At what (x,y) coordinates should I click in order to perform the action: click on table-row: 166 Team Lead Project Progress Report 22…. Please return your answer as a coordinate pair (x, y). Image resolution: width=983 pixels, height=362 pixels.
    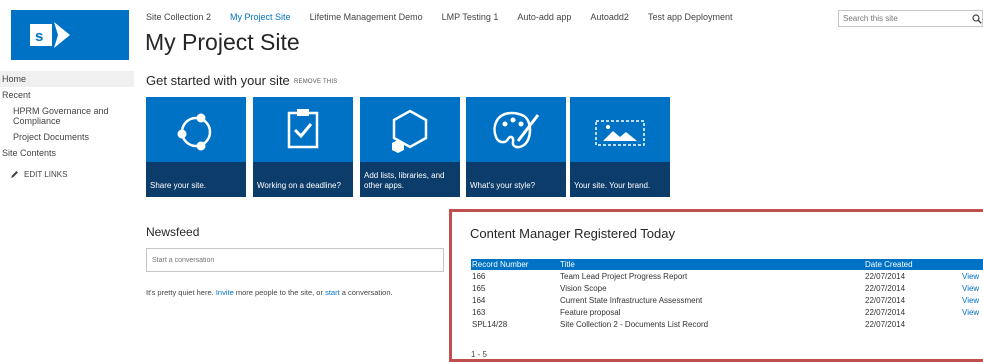
    Looking at the image, I should click on (727, 276).